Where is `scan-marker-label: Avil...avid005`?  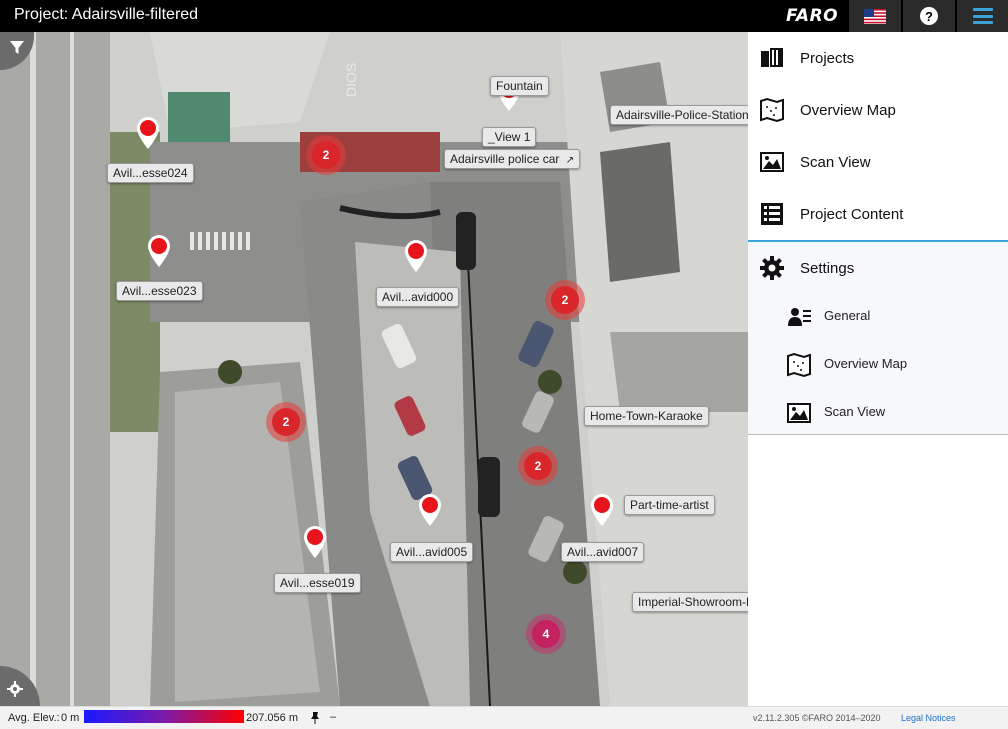 scan-marker-label: Avil...avid005 is located at coordinates (432, 552).